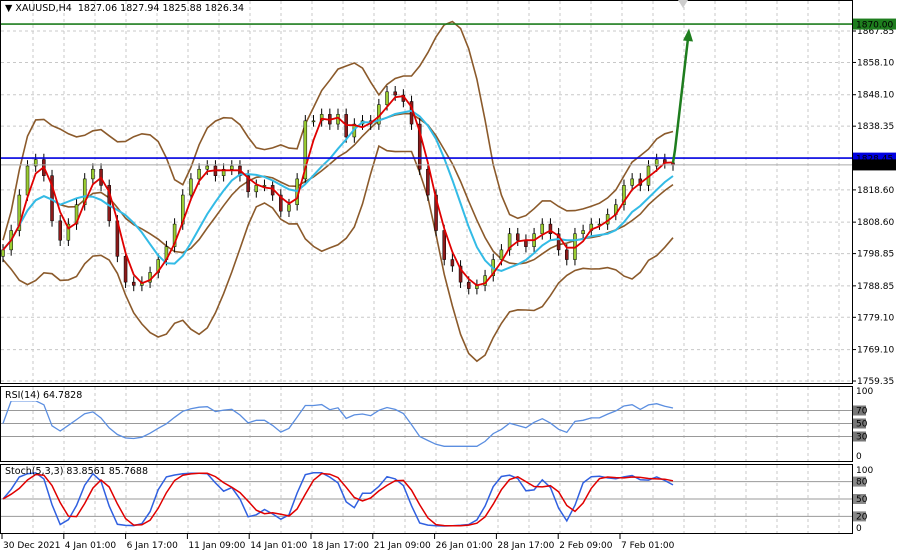  I want to click on stoch-level-label: 50, so click(862, 500).